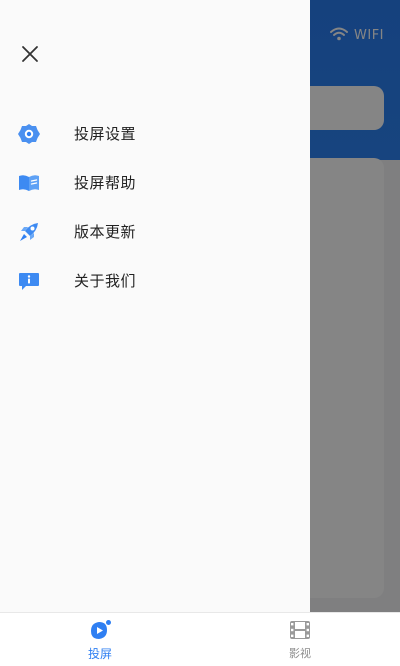 Image resolution: width=400 pixels, height=666 pixels. Describe the element at coordinates (105, 232) in the screenshot. I see `menu-item-label: 版本更新` at that location.